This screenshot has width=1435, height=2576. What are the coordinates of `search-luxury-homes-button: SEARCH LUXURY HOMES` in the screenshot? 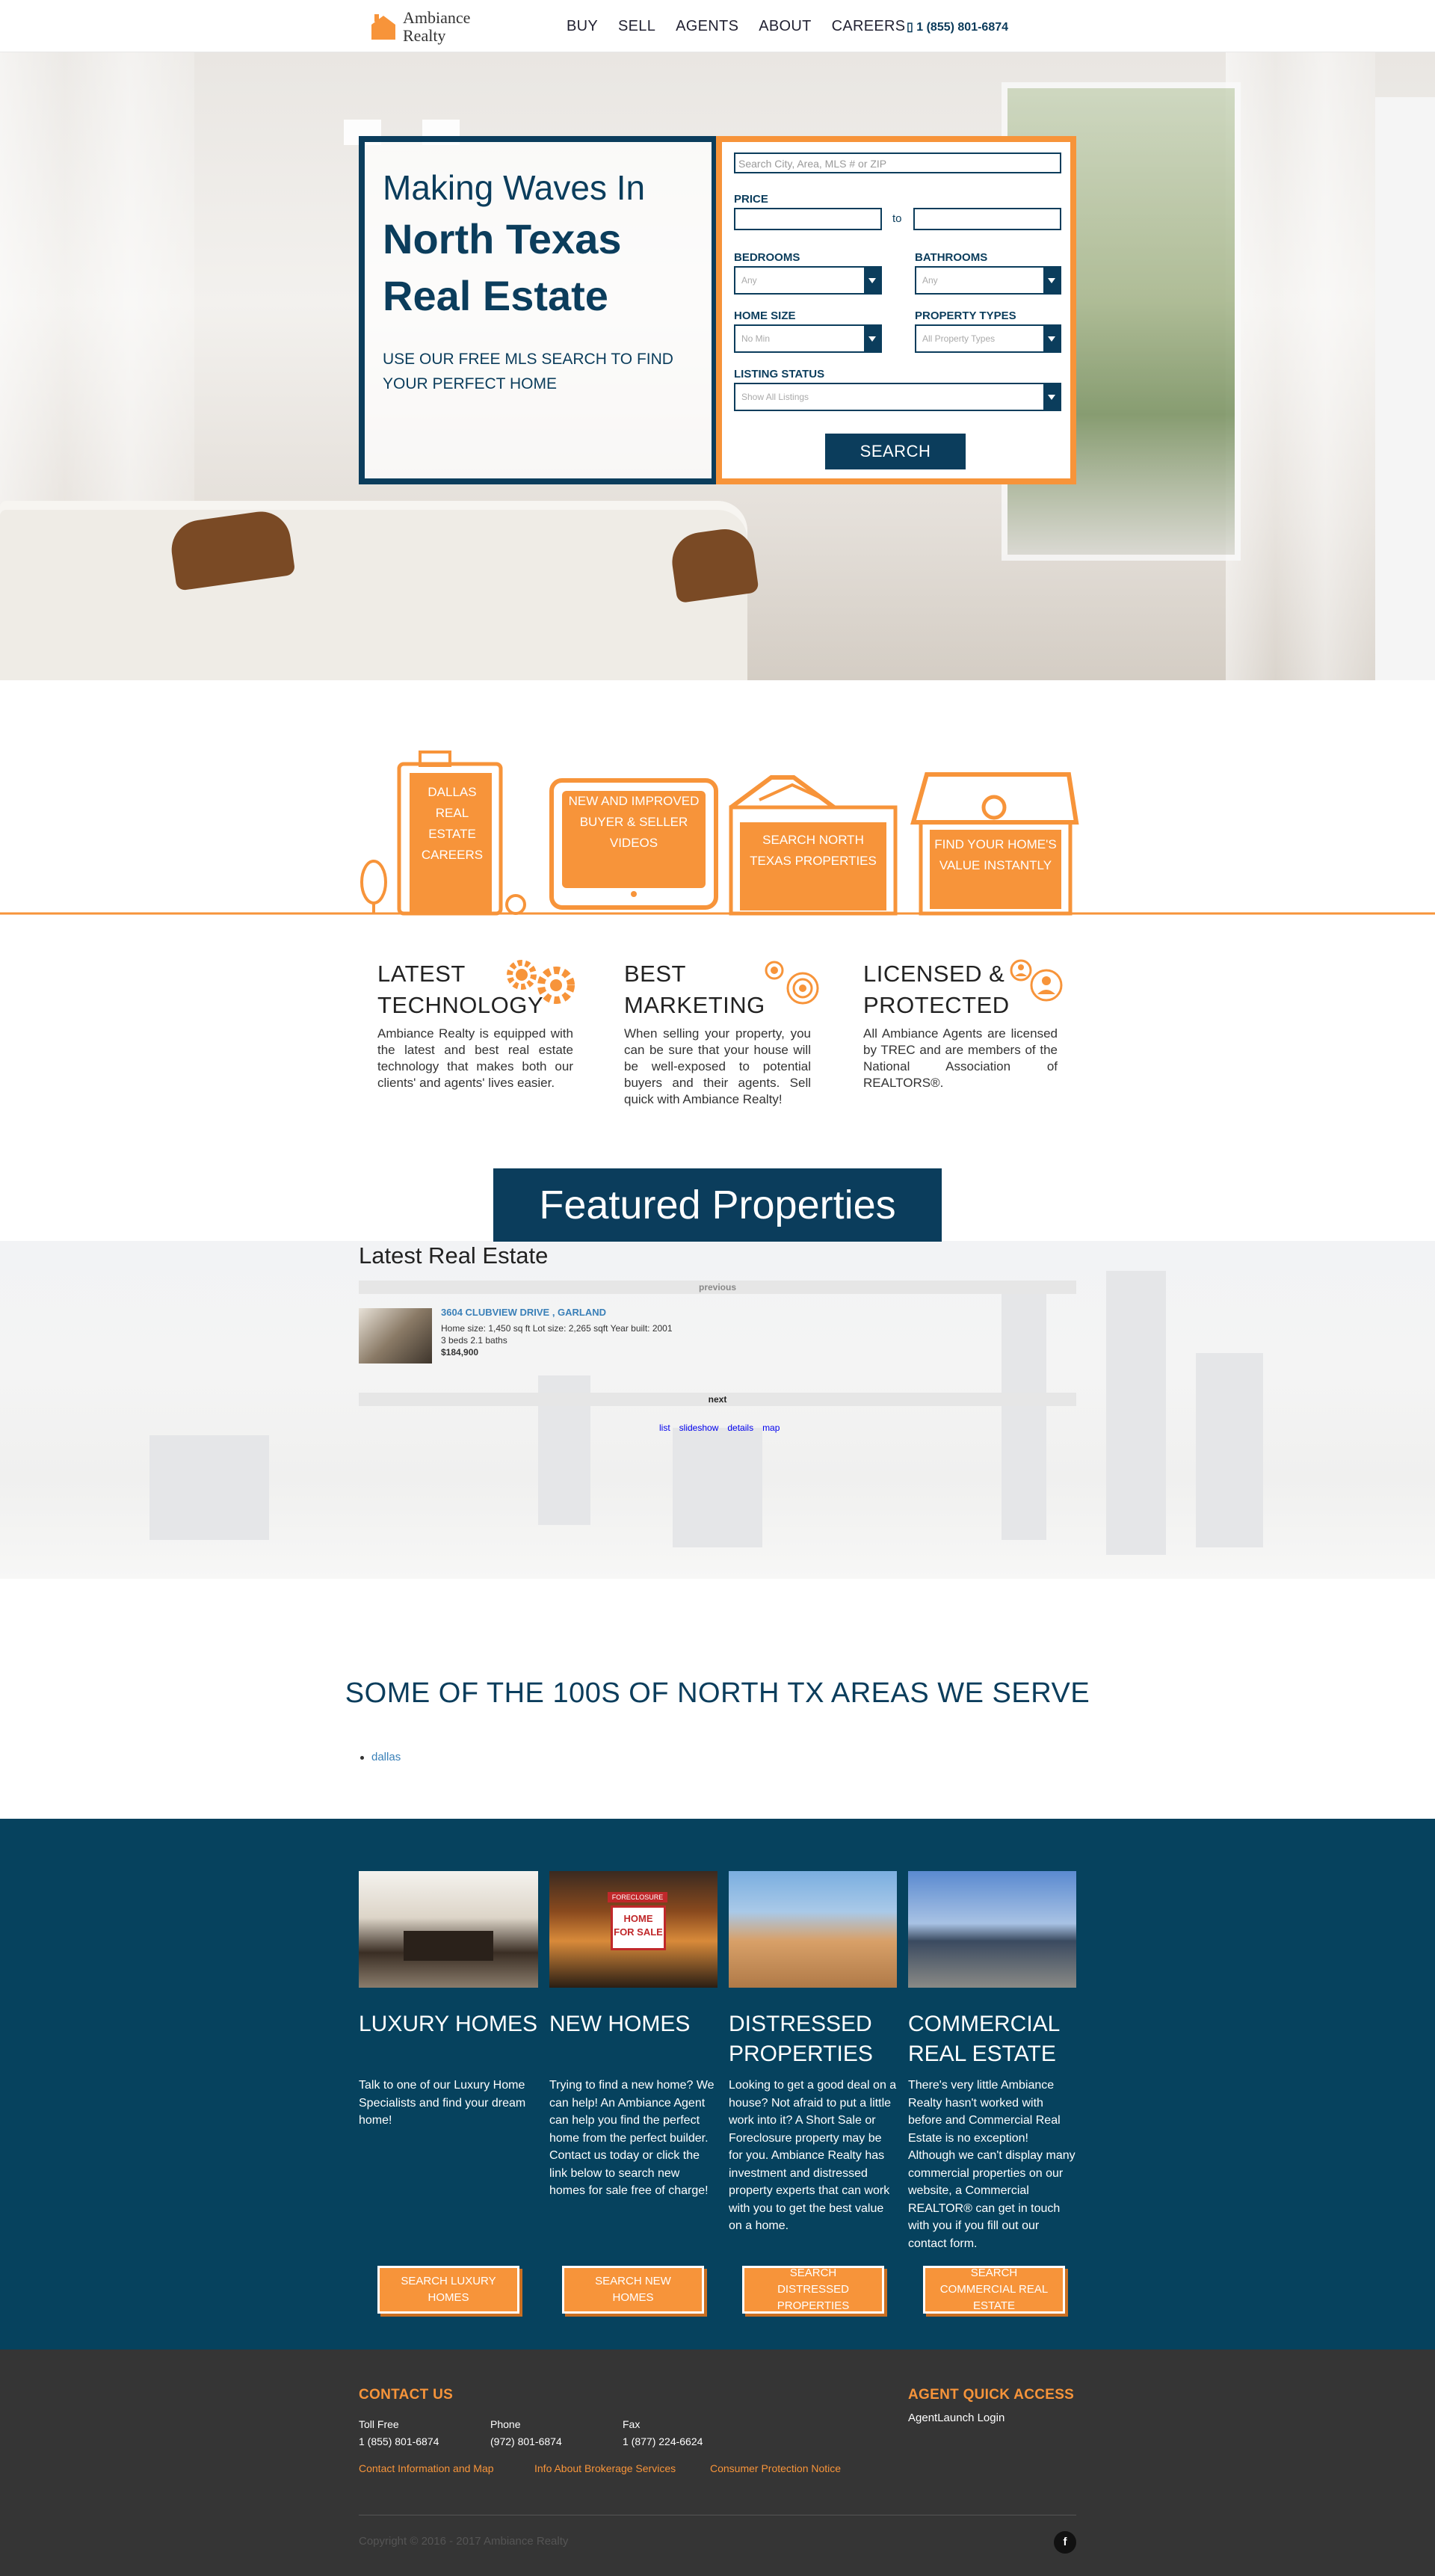 It's located at (448, 2290).